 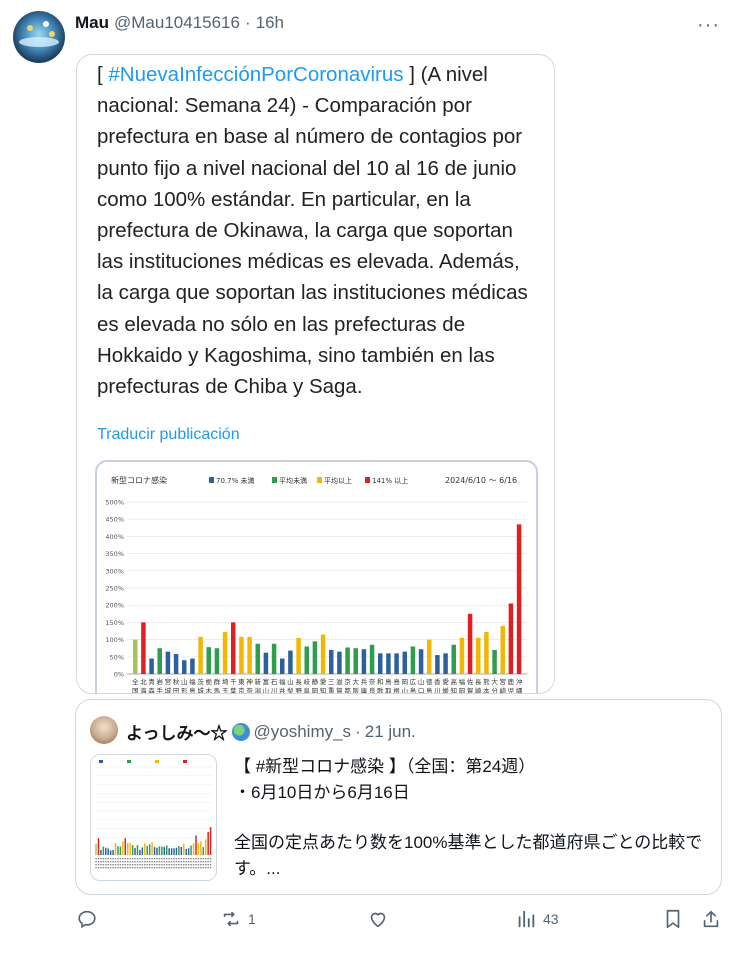 What do you see at coordinates (225, 690) in the screenshot?
I see `x-tick-label-2: 玉` at bounding box center [225, 690].